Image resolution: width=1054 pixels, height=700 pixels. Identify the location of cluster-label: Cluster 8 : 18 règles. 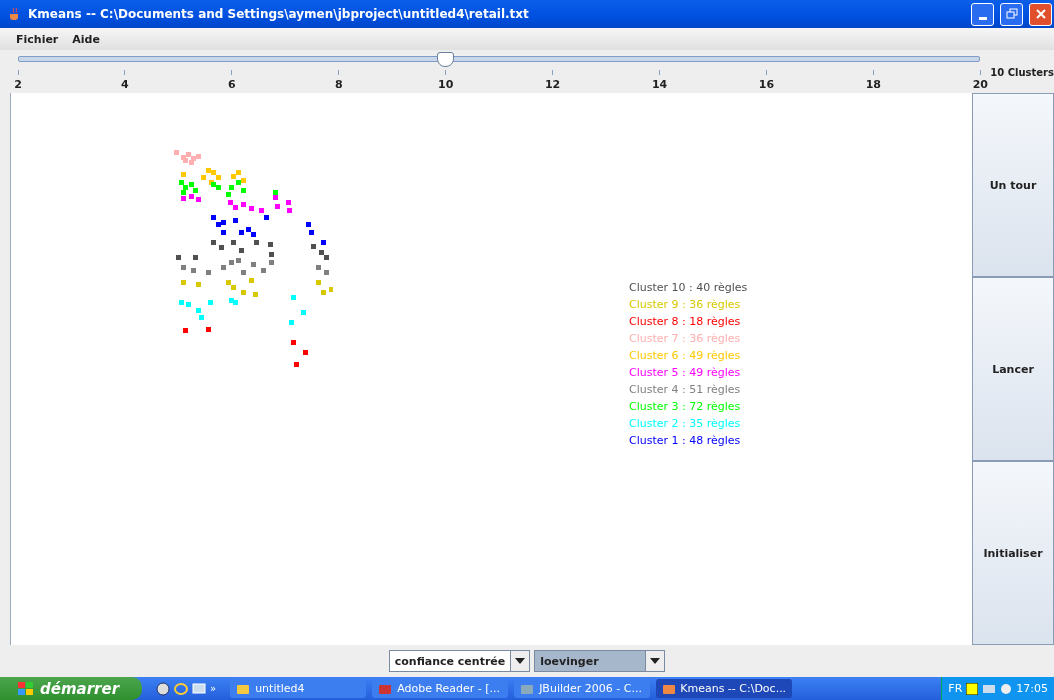
(685, 321).